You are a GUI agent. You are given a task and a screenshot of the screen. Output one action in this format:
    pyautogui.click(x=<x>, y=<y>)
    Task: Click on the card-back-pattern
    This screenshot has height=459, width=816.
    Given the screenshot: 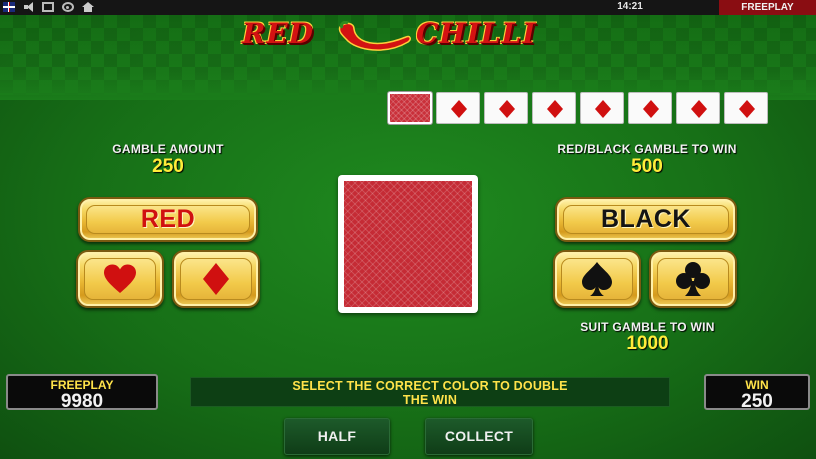 What is the action you would take?
    pyautogui.click(x=408, y=244)
    